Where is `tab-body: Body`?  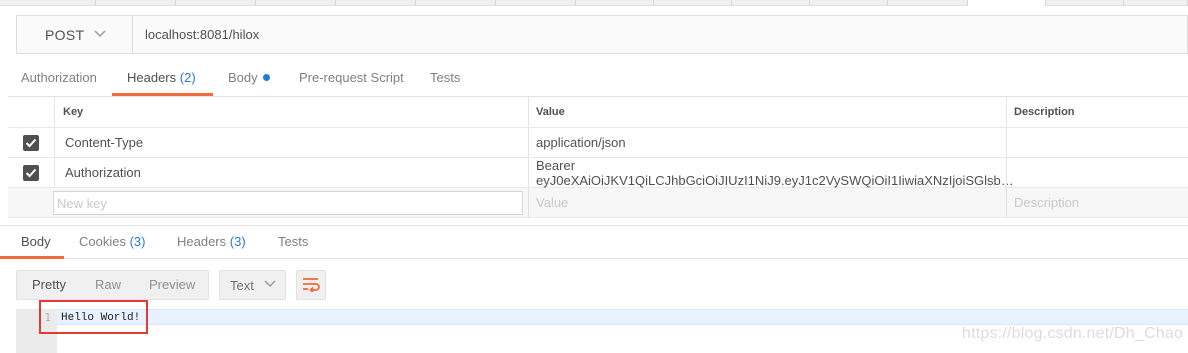 tab-body: Body is located at coordinates (249, 79).